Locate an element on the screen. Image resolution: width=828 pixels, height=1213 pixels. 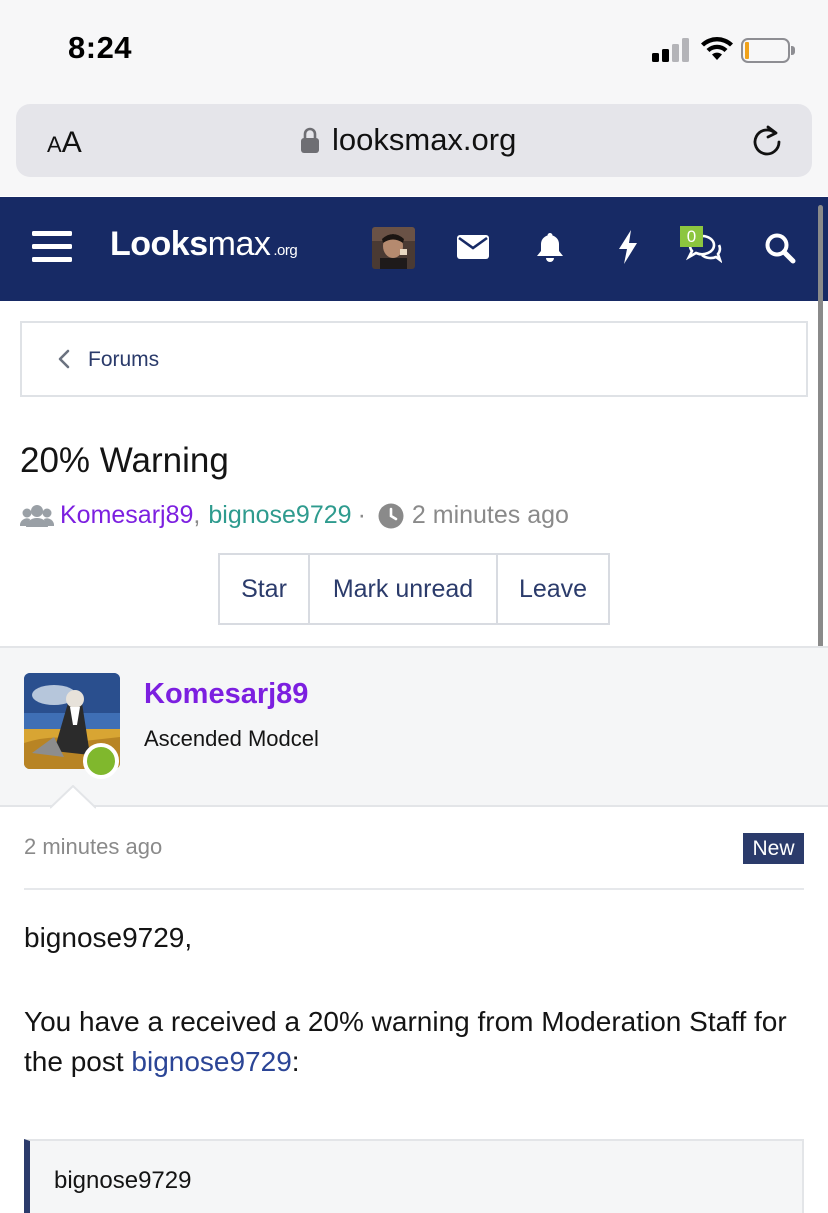
breadcrumb-forums-link: Forums is located at coordinates (123, 360).